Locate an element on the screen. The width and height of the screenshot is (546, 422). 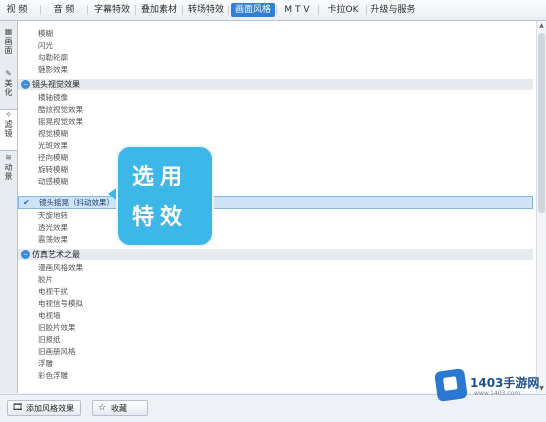
tab-overlay-materials: 叠加素材 is located at coordinates (159, 10).